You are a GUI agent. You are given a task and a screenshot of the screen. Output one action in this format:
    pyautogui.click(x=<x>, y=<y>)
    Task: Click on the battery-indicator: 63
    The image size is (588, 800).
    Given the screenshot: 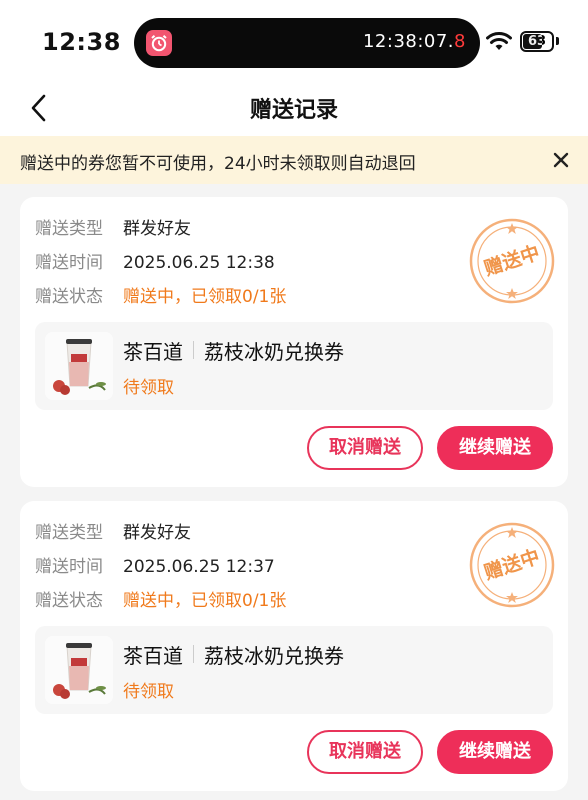 What is the action you would take?
    pyautogui.click(x=537, y=41)
    